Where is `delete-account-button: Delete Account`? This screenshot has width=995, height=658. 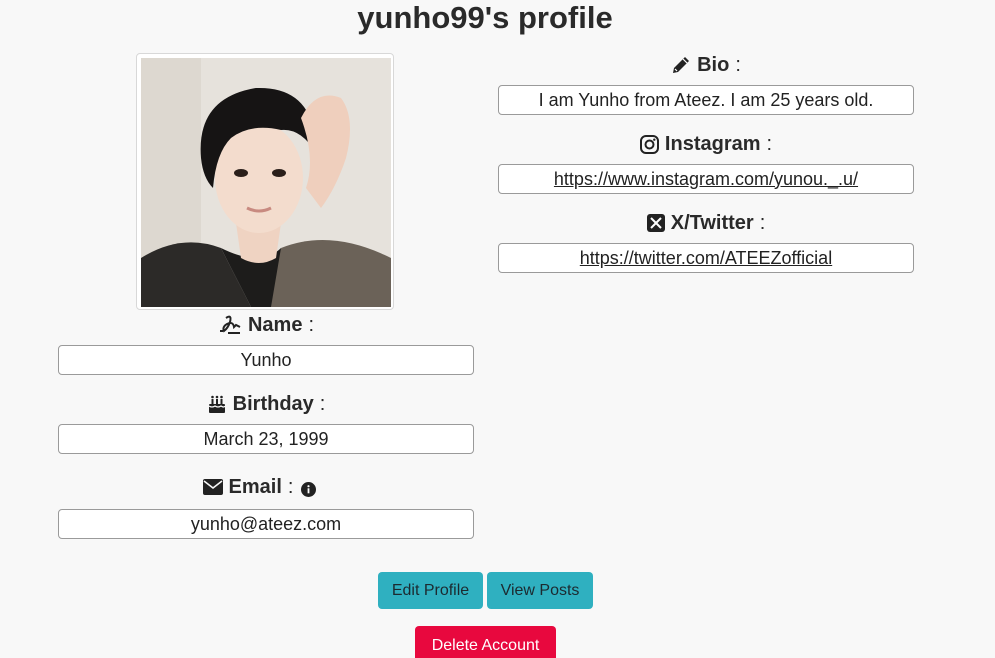 delete-account-button: Delete Account is located at coordinates (485, 642).